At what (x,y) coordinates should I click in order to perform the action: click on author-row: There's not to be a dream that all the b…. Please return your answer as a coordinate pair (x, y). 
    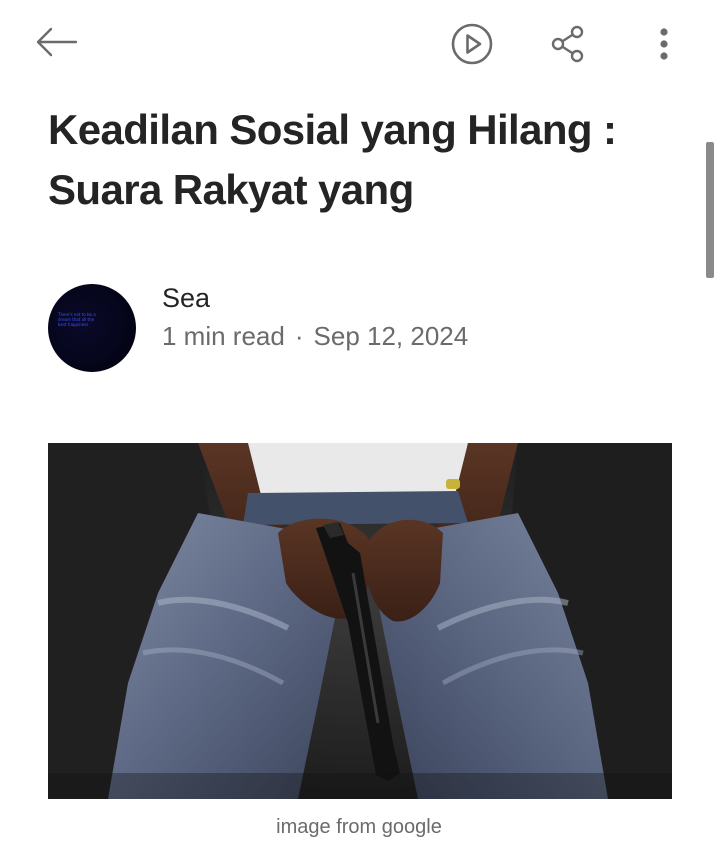
    Looking at the image, I should click on (348, 328).